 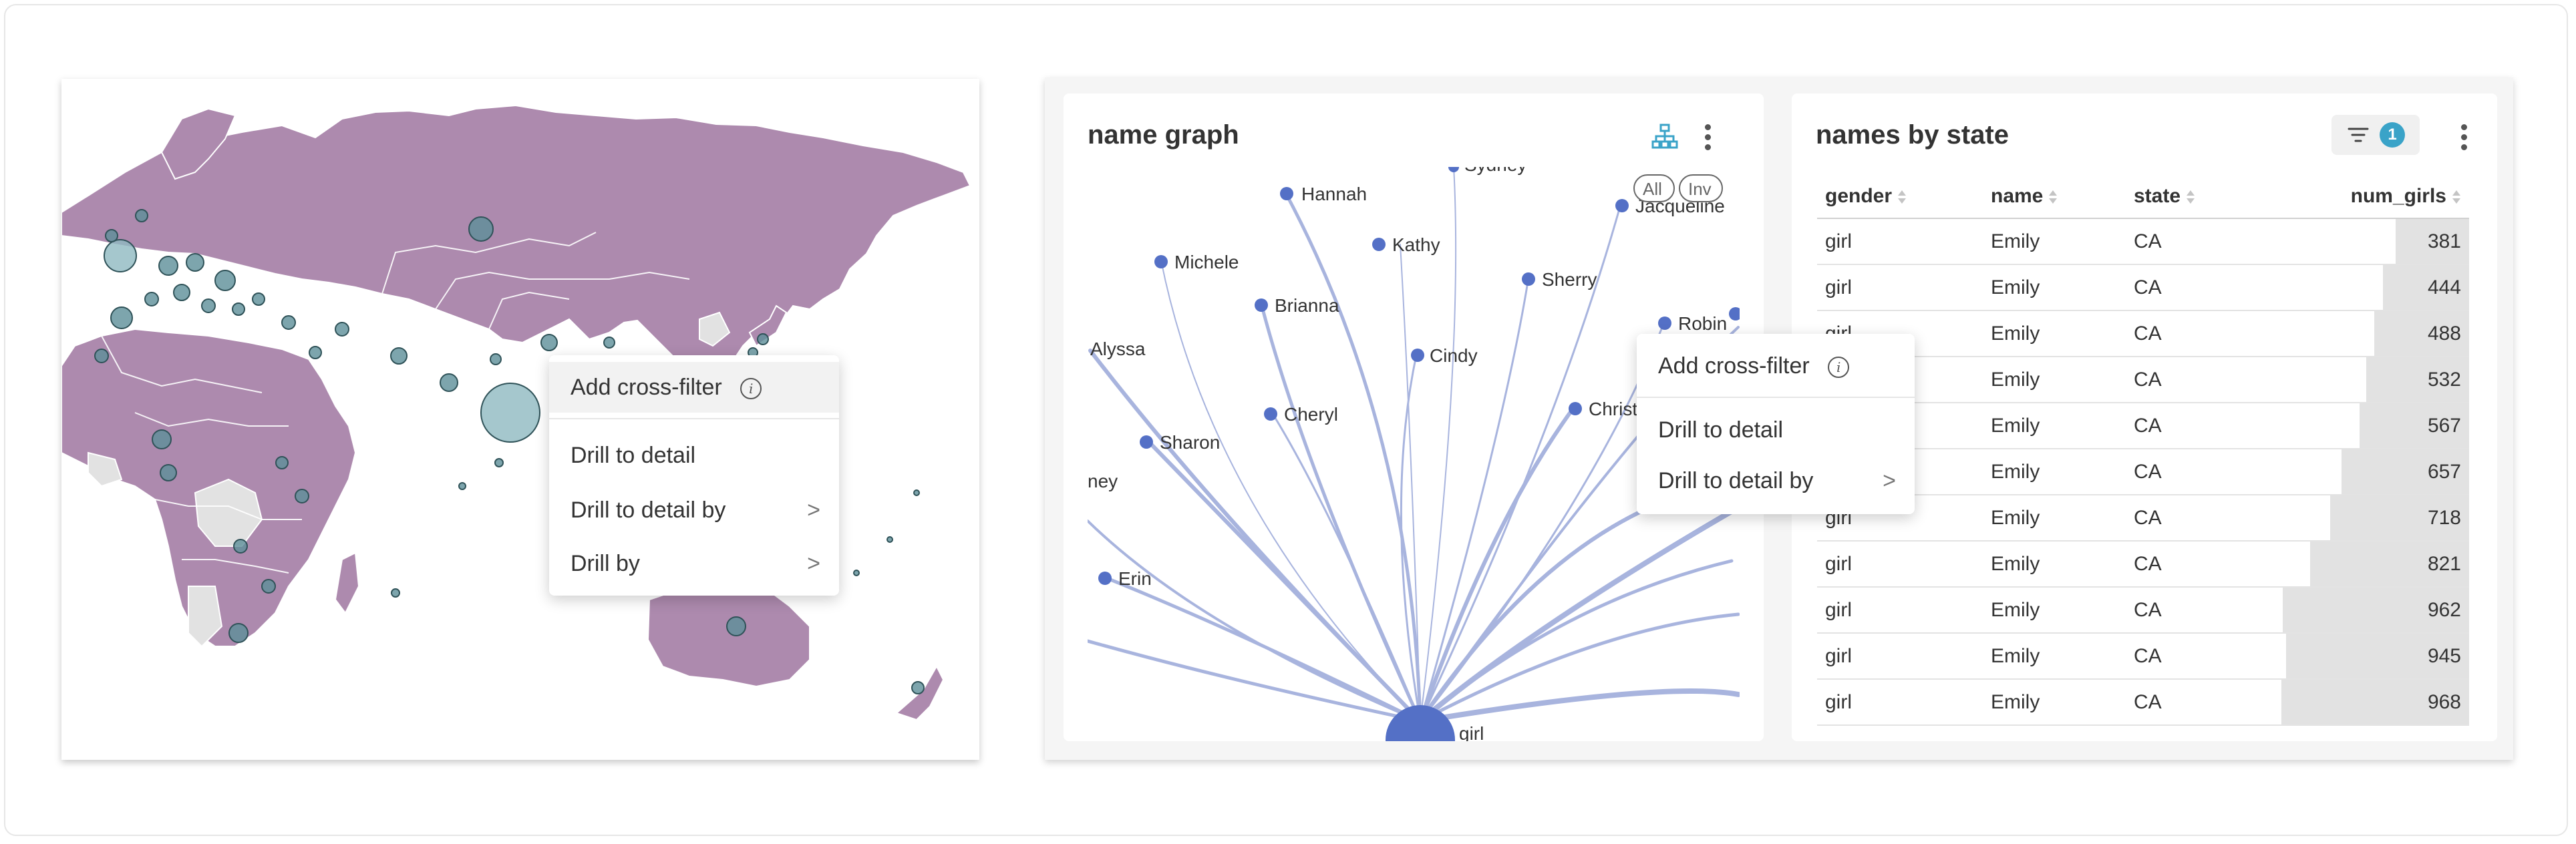 What do you see at coordinates (2024, 196) in the screenshot?
I see `column-header-name: name` at bounding box center [2024, 196].